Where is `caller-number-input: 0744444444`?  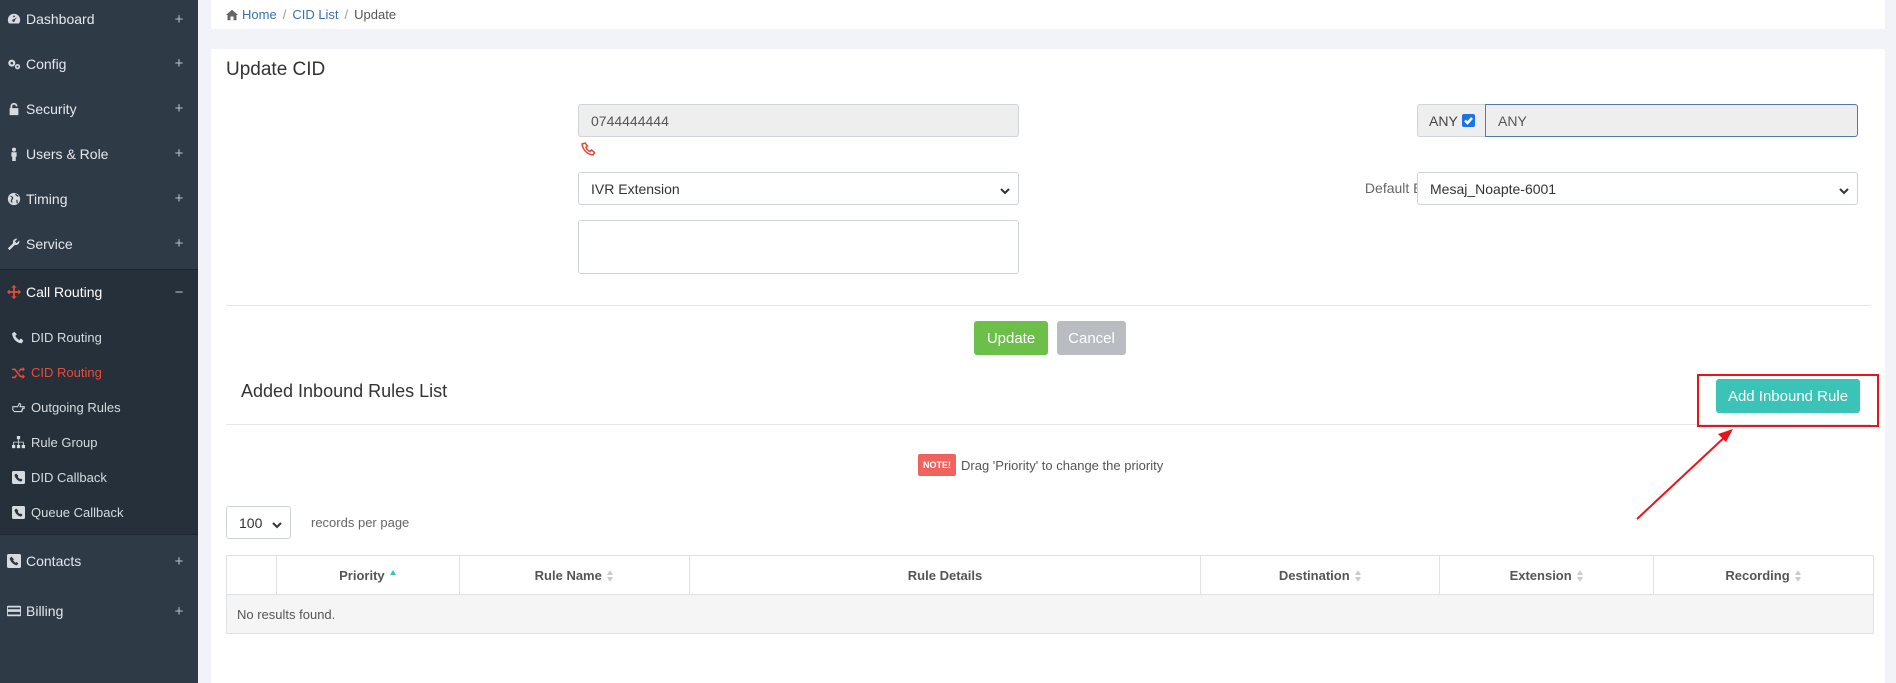 caller-number-input: 0744444444 is located at coordinates (798, 120).